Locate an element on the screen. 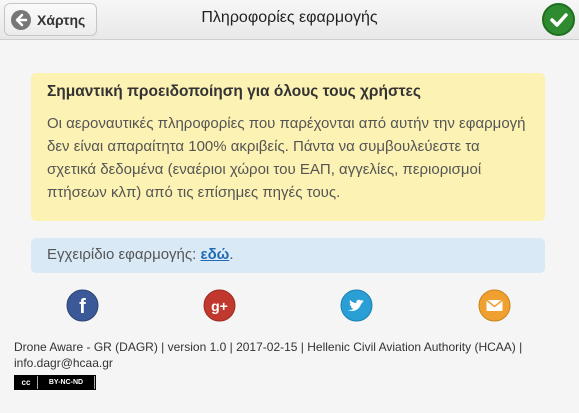 Image resolution: width=579 pixels, height=413 pixels. header-bar: Χάρτης Πληροφορίες εφαρμογής is located at coordinates (289, 20).